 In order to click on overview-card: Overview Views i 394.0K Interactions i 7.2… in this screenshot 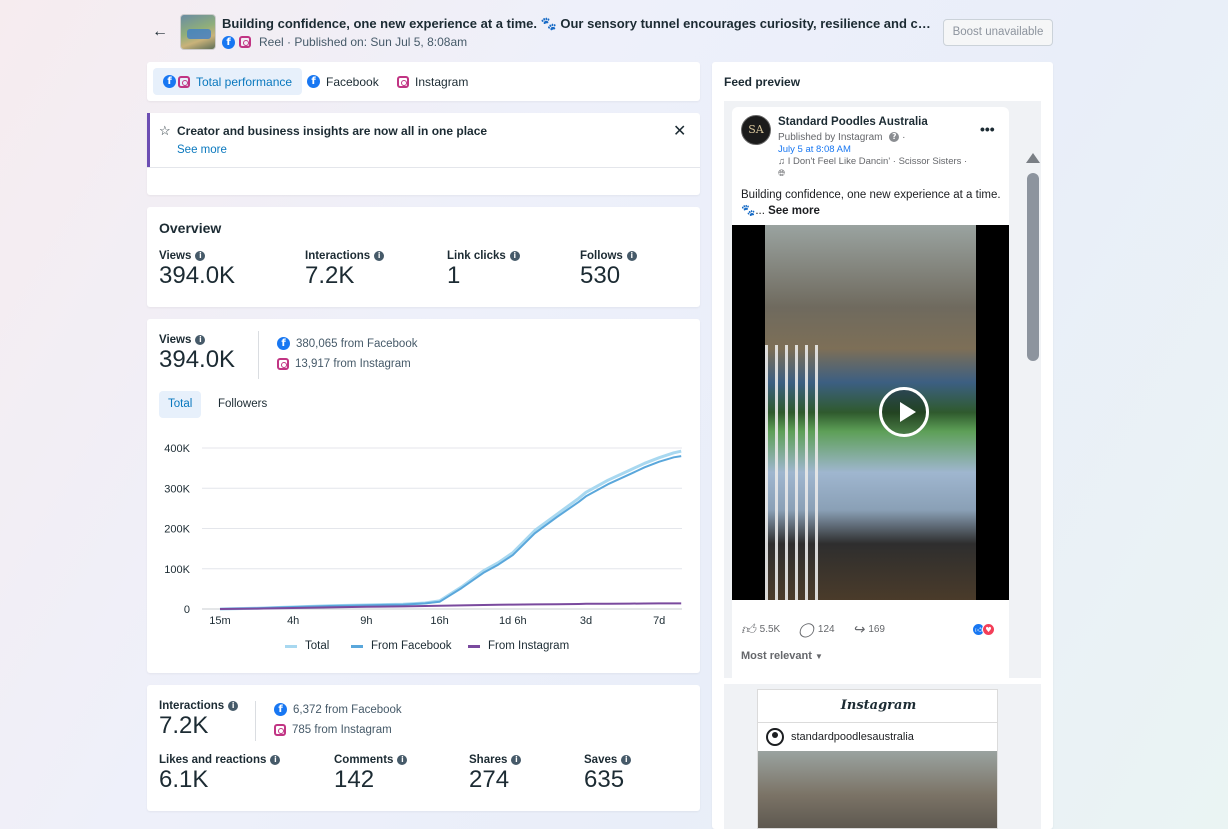, I will do `click(423, 257)`.